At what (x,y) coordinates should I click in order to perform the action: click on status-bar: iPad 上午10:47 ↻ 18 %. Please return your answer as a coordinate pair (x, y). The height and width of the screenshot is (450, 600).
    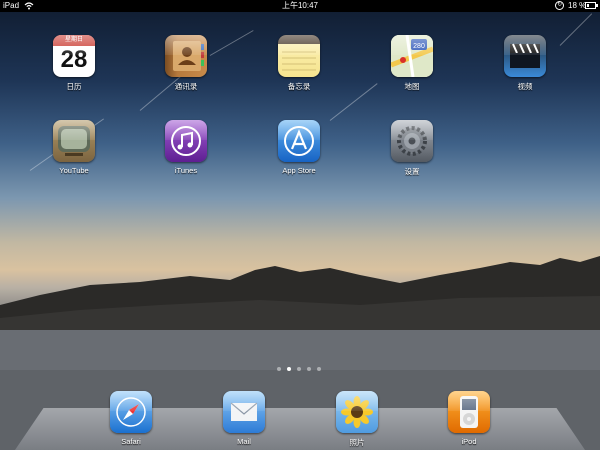
    Looking at the image, I should click on (300, 6).